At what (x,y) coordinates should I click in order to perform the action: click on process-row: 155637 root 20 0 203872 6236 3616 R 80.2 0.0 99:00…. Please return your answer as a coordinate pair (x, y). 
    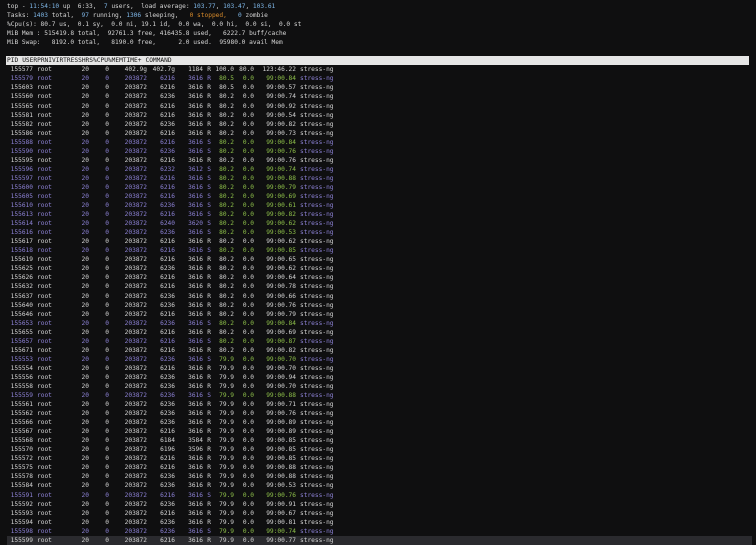
    Looking at the image, I should click on (379, 296).